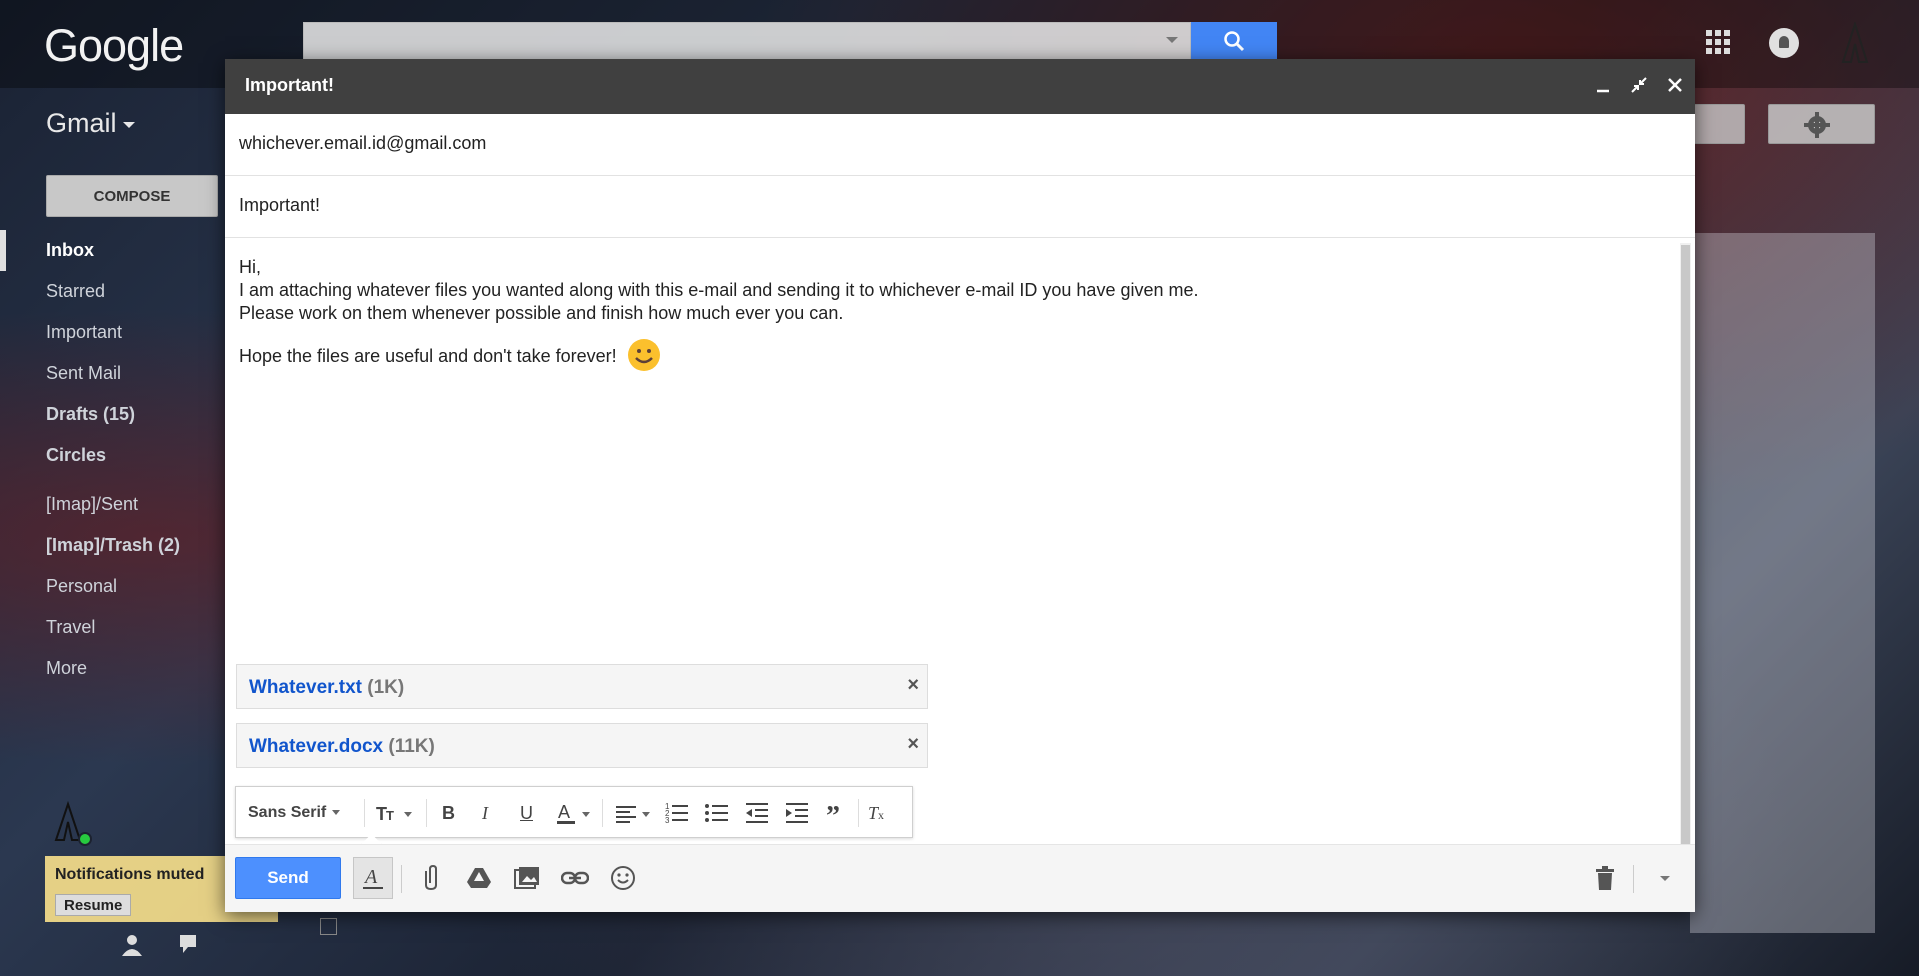 This screenshot has width=1919, height=976. Describe the element at coordinates (960, 86) in the screenshot. I see `compose-header: Important!` at that location.